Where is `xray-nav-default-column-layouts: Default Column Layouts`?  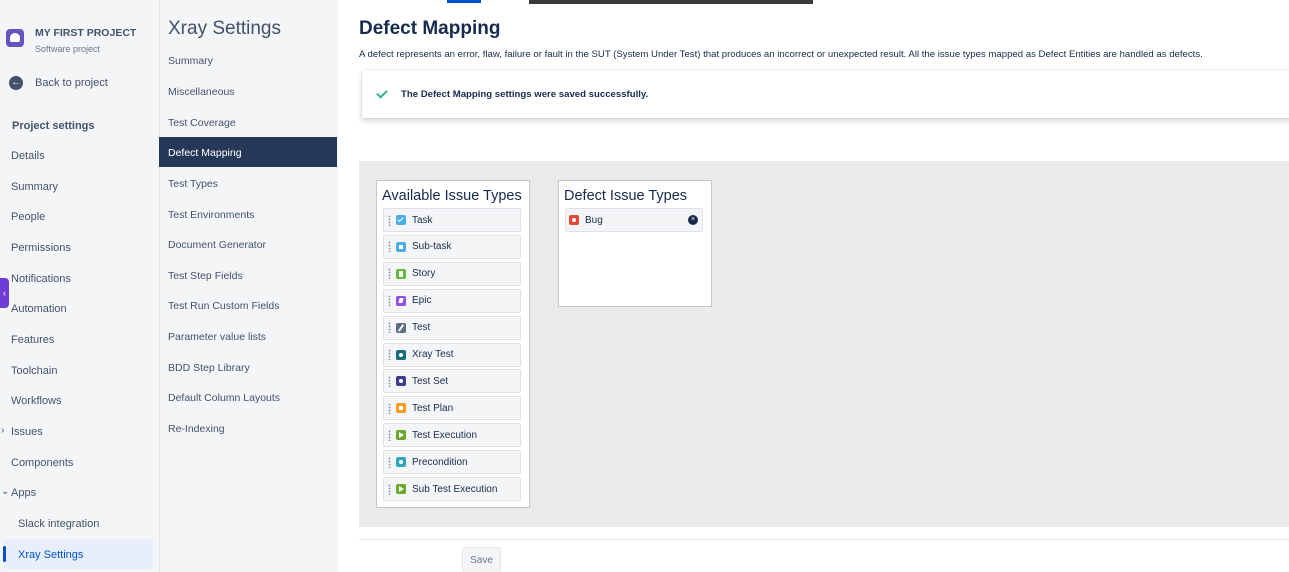 xray-nav-default-column-layouts: Default Column Layouts is located at coordinates (224, 398).